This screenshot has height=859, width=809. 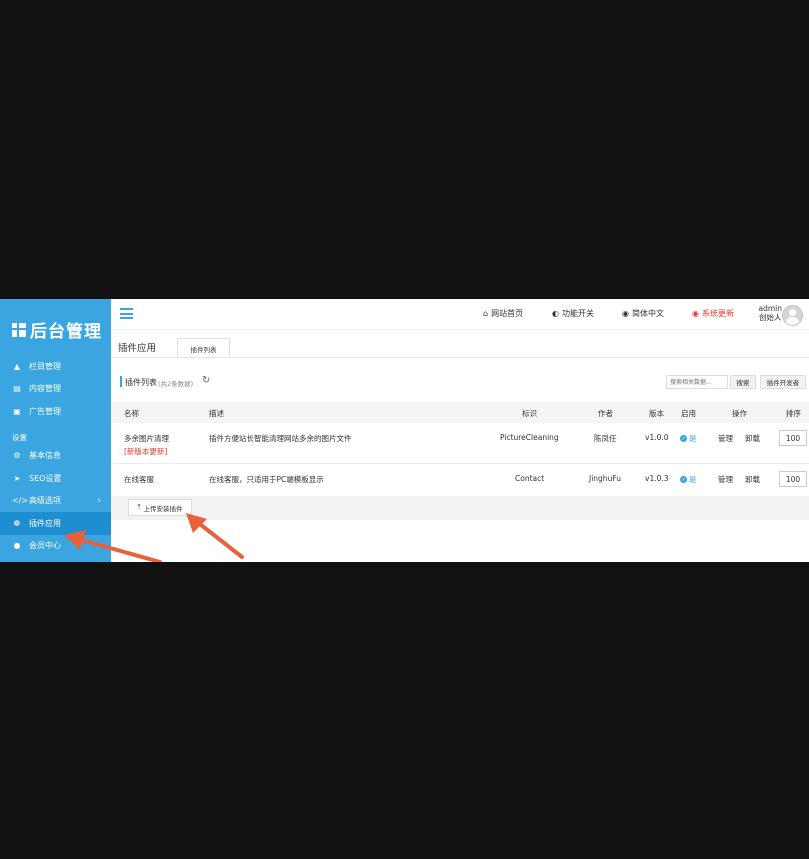 I want to click on globe-icon: ◉, so click(x=625, y=313).